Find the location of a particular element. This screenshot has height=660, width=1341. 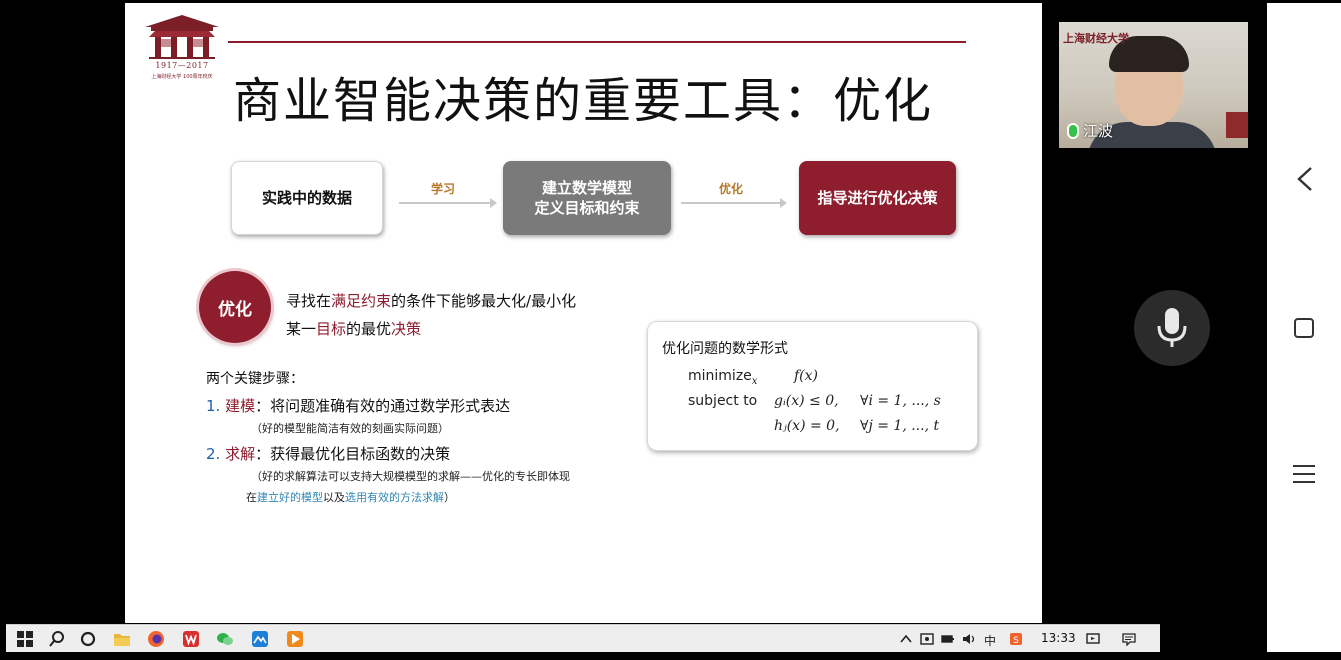

flow-arrow-learn-label: 学习 is located at coordinates (443, 189).